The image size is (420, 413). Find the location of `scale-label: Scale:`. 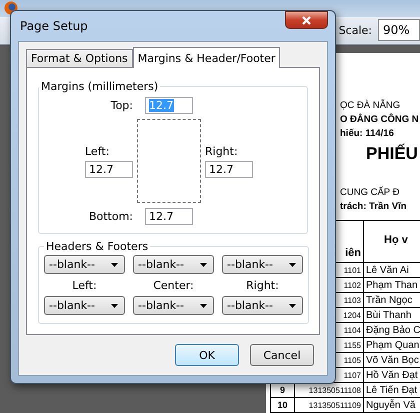

scale-label: Scale: is located at coordinates (355, 30).